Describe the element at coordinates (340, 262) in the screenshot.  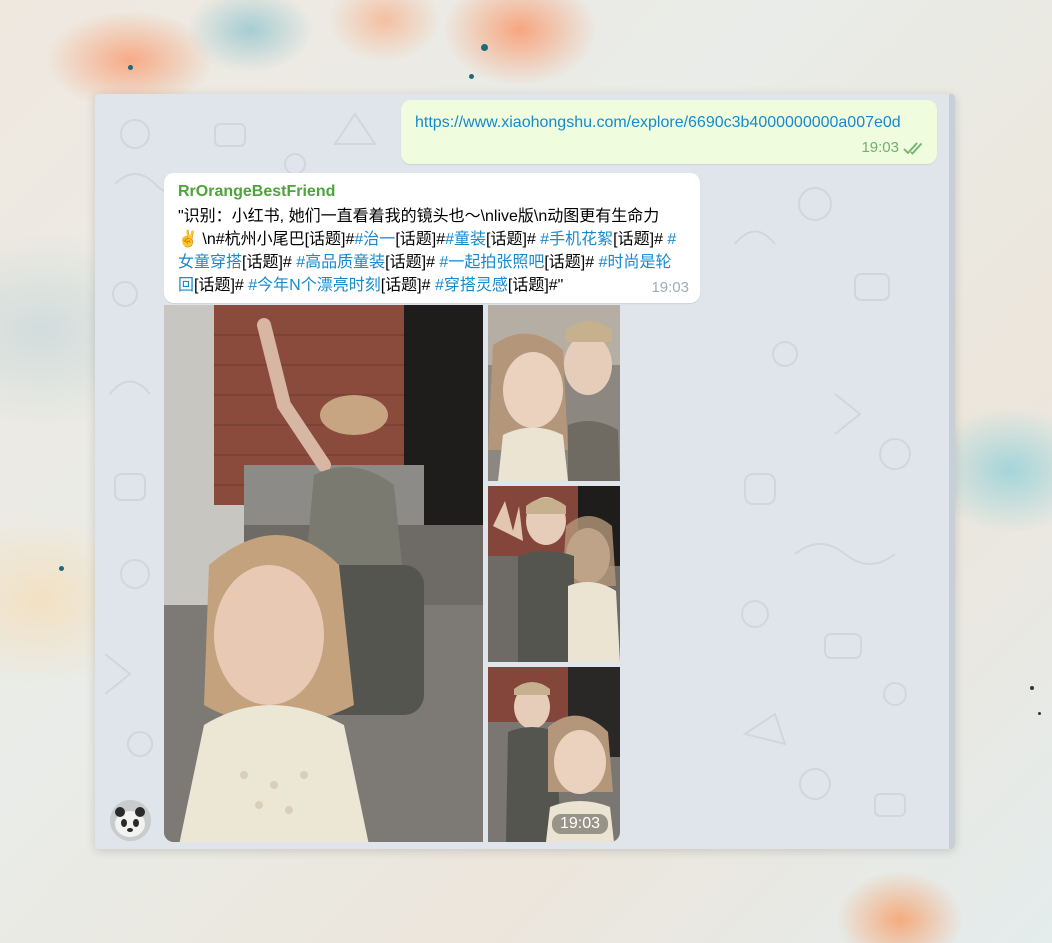
I see `hashtag-link: #高品质童装` at that location.